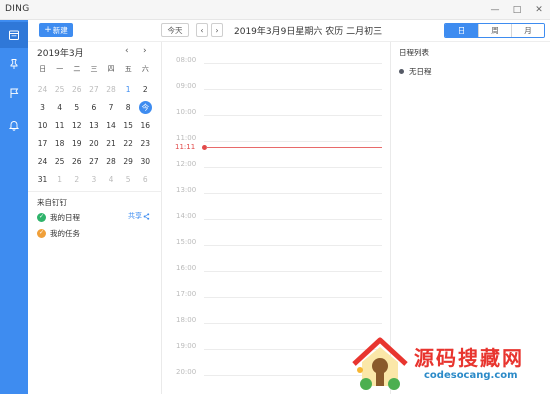 Image resolution: width=550 pixels, height=394 pixels. What do you see at coordinates (128, 107) in the screenshot?
I see `day-cell: 8` at bounding box center [128, 107].